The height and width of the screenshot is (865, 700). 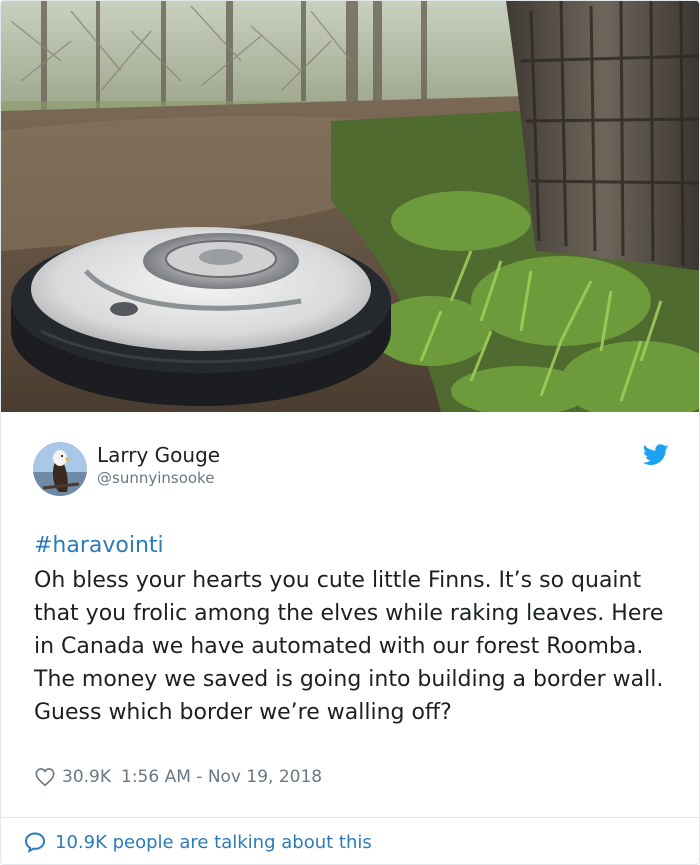 What do you see at coordinates (35, 842) in the screenshot?
I see `reply-bubble-icon` at bounding box center [35, 842].